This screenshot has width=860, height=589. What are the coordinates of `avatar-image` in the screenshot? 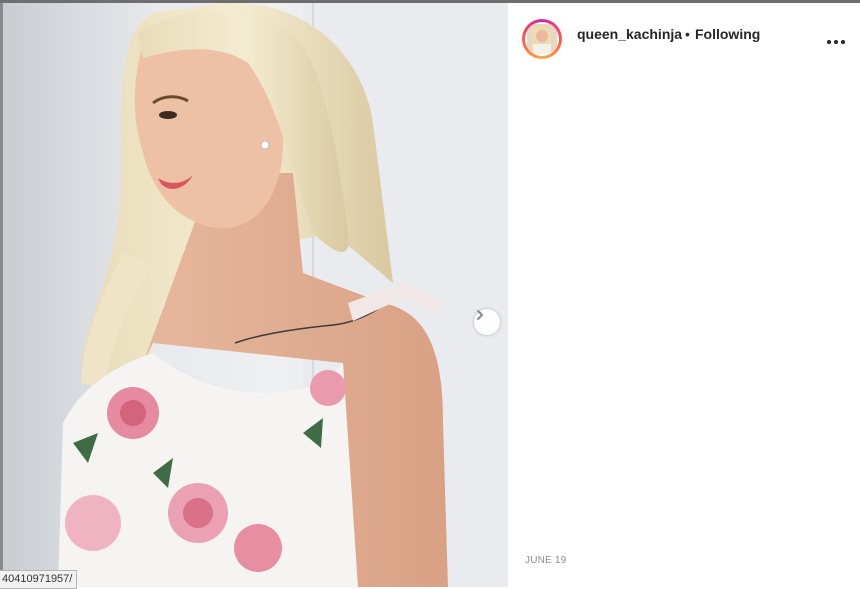 It's located at (542, 39).